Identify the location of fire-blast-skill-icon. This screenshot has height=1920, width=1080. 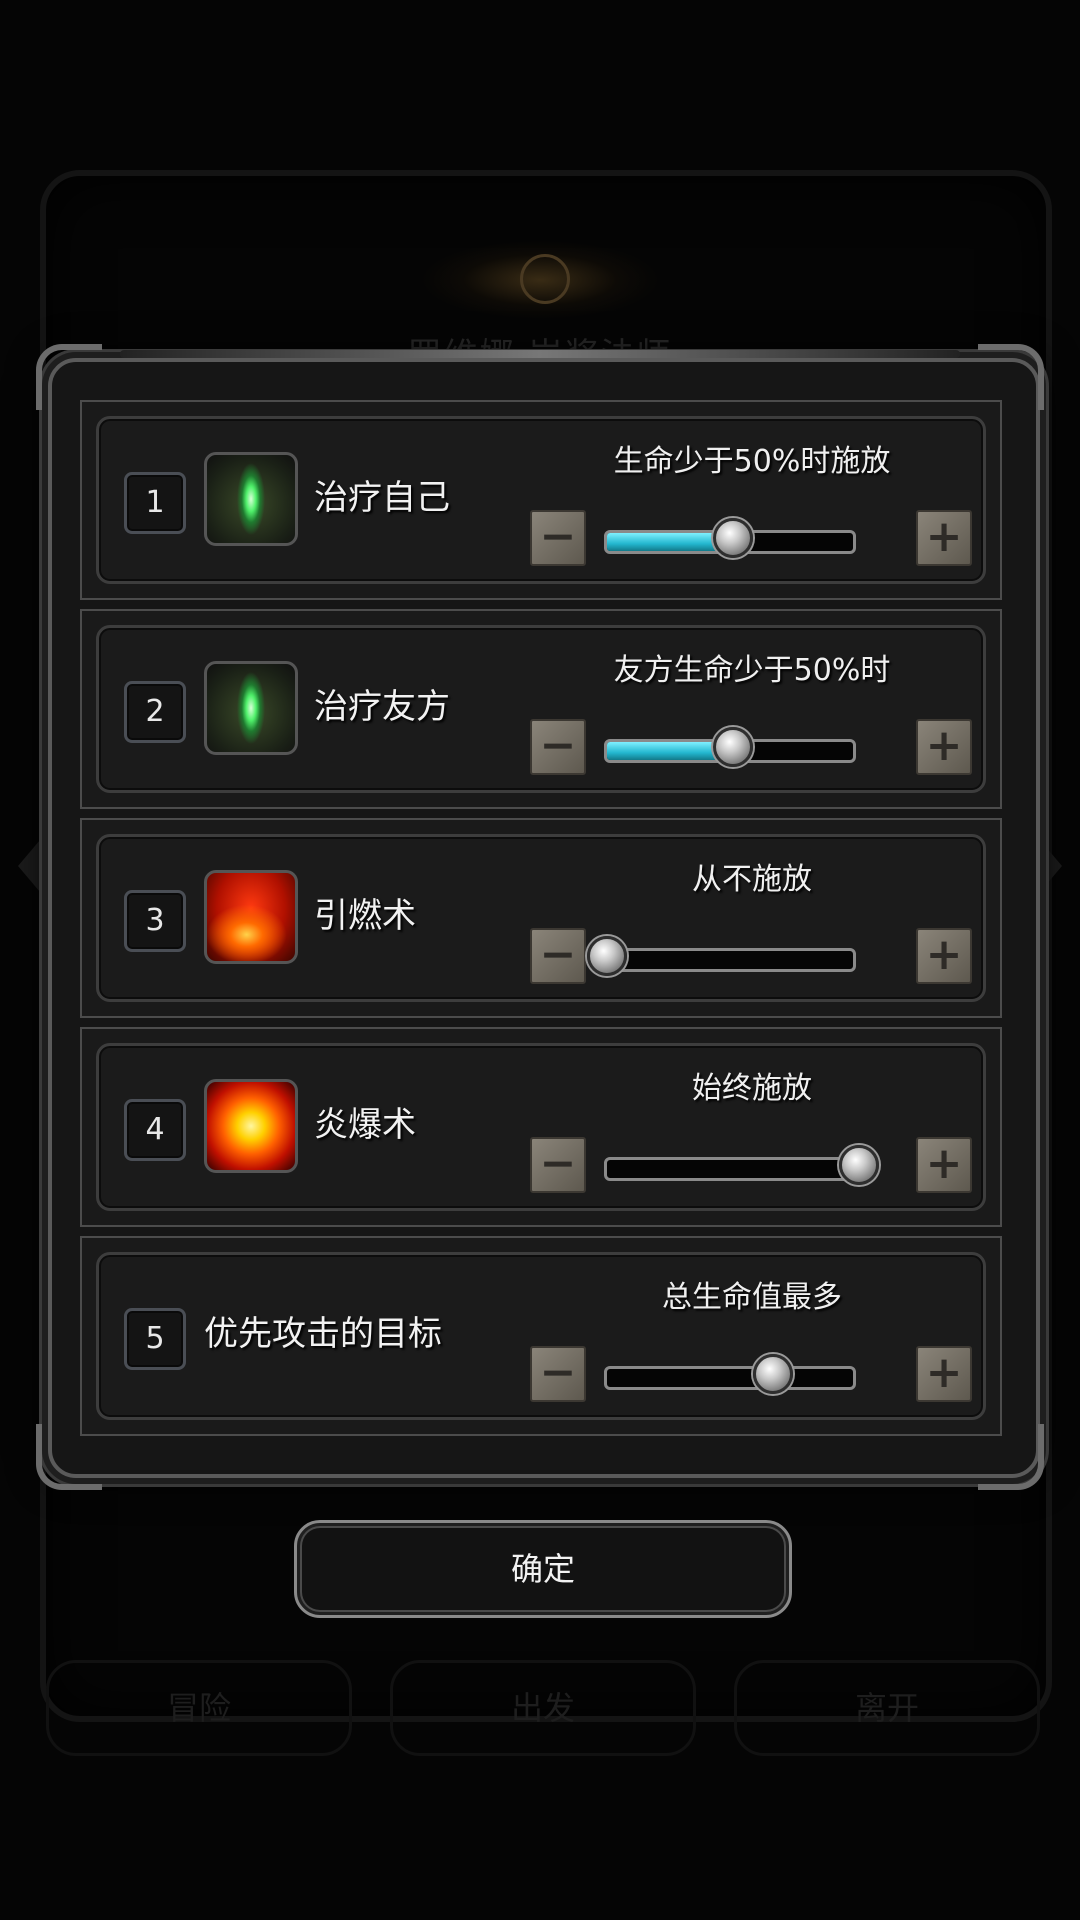
(251, 1126).